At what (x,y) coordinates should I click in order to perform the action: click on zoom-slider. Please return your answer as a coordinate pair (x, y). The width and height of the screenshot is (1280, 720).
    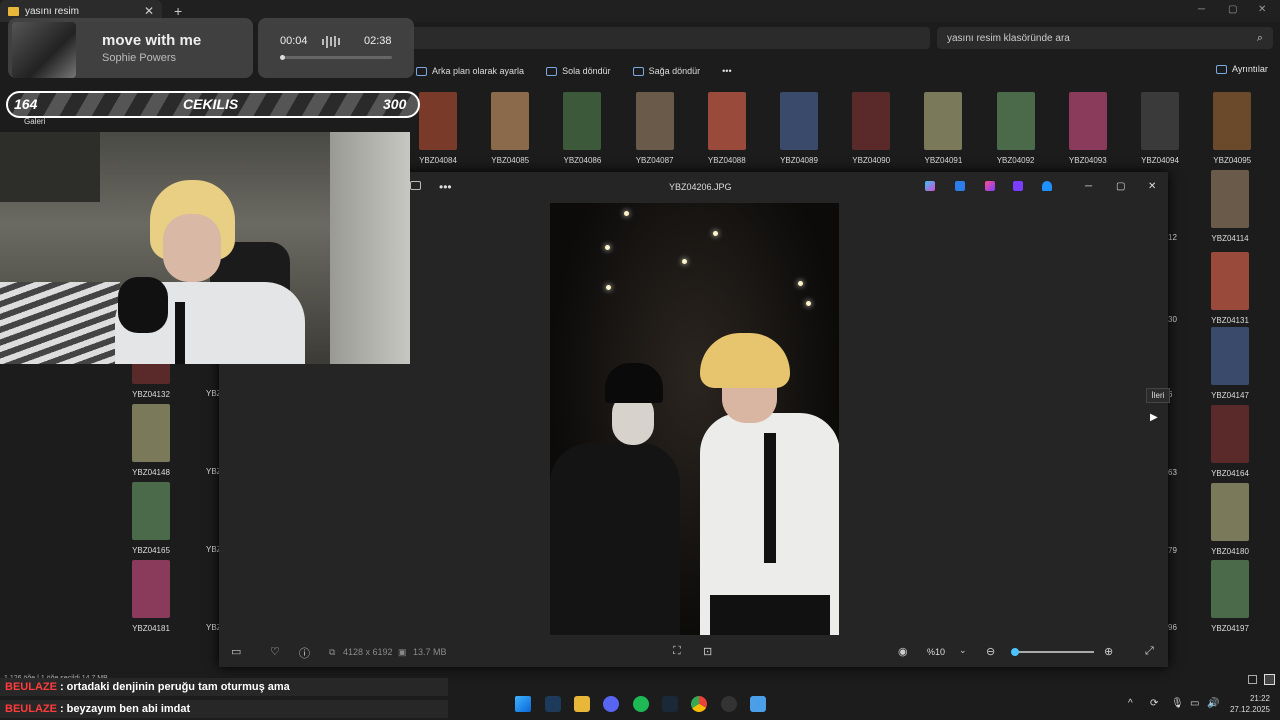
    Looking at the image, I should click on (1054, 652).